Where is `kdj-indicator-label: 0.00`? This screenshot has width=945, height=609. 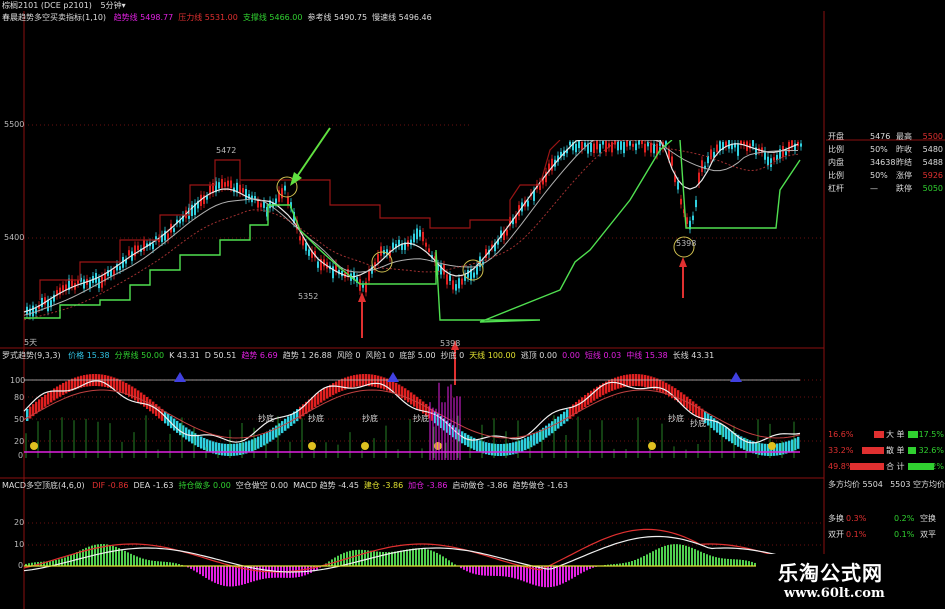 kdj-indicator-label: 0.00 is located at coordinates (571, 355).